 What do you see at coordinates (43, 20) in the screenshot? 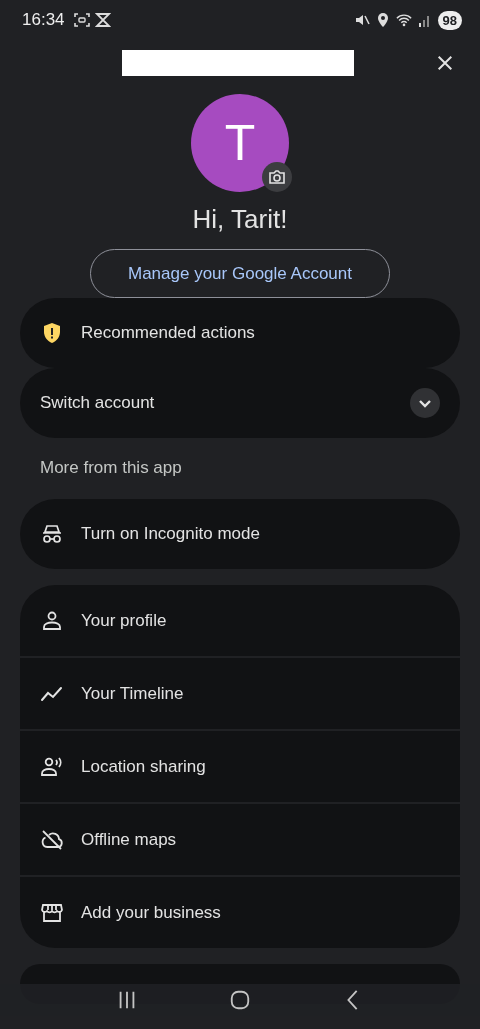
I see `status-time: 16:34` at bounding box center [43, 20].